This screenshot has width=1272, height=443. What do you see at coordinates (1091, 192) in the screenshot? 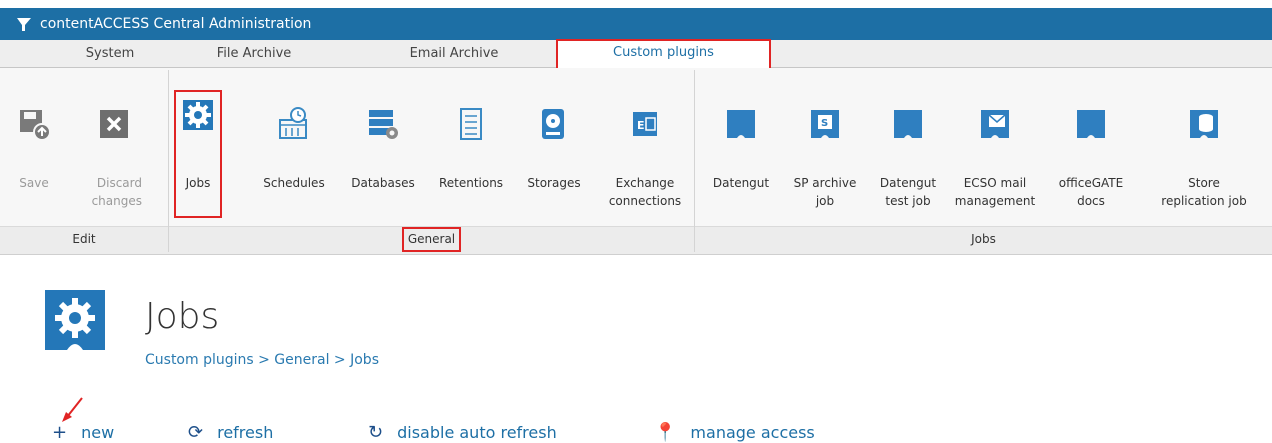
I see `officegate-label: officeGATE docs` at bounding box center [1091, 192].